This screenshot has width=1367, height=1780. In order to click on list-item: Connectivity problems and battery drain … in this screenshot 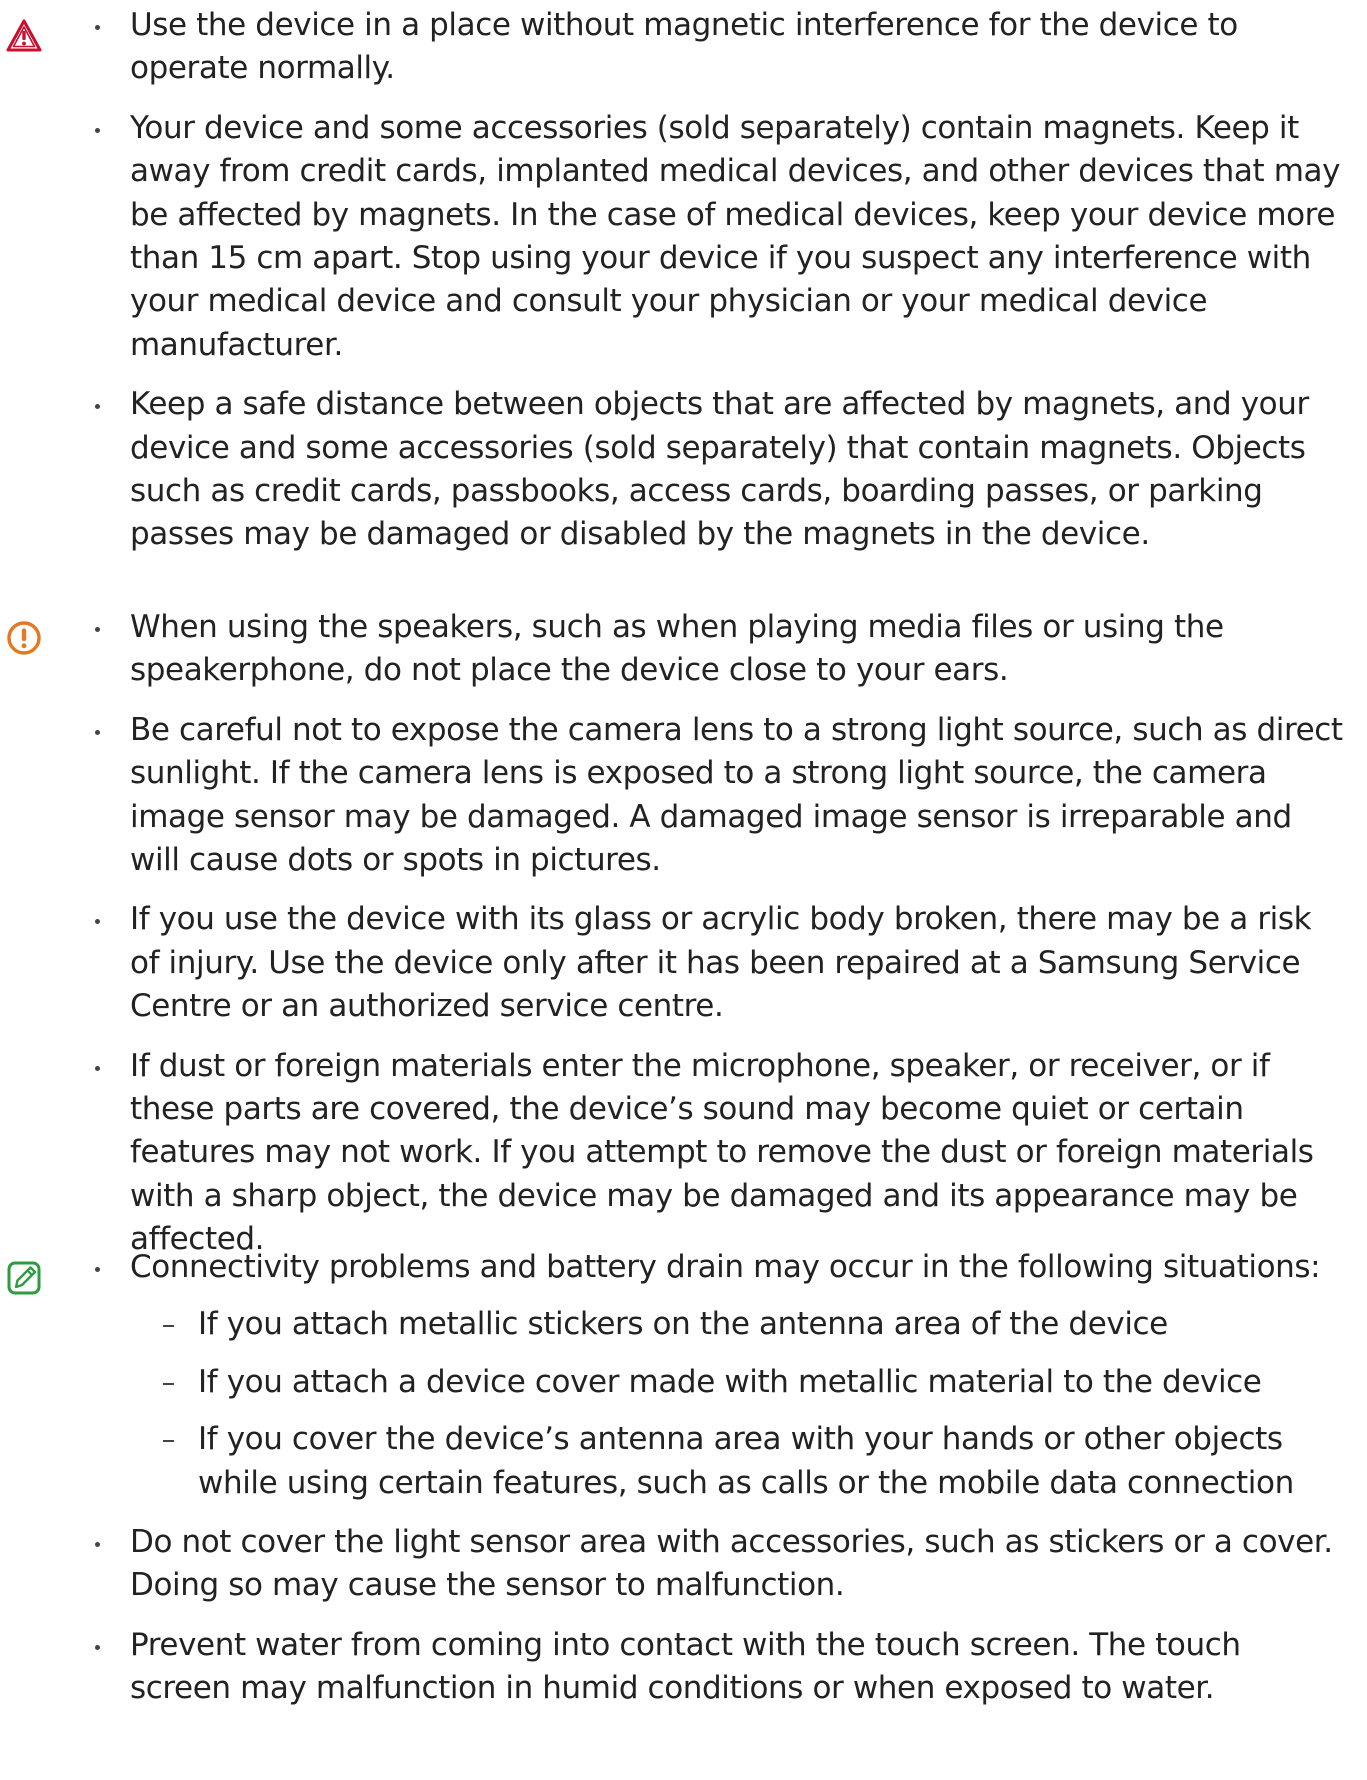, I will do `click(683, 1375)`.